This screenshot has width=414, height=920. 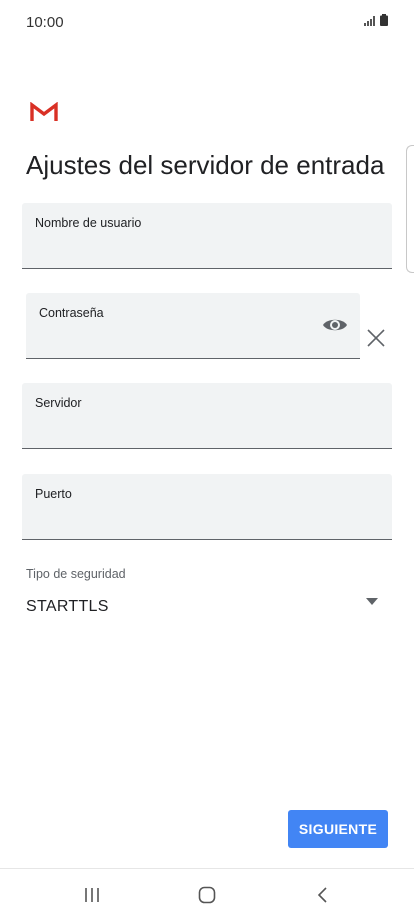 I want to click on back-button, so click(x=322, y=895).